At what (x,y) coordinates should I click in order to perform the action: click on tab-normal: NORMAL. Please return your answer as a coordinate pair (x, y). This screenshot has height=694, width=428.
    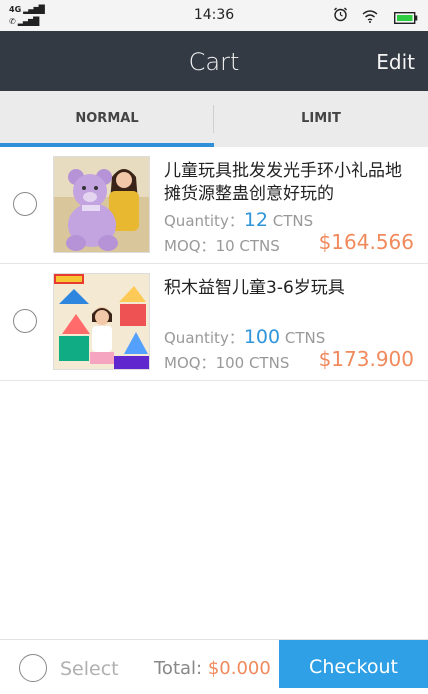
    Looking at the image, I should click on (107, 119).